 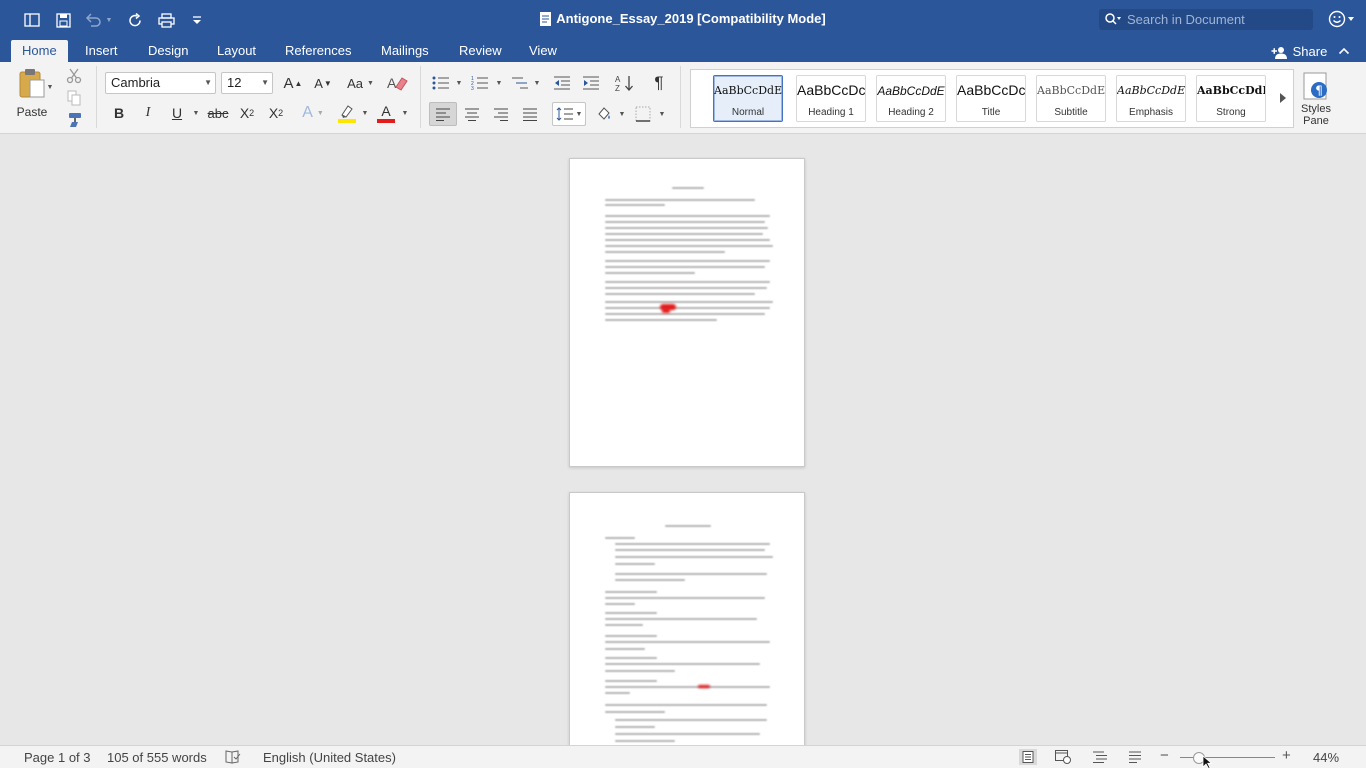 What do you see at coordinates (1206, 19) in the screenshot?
I see `search-input: Search in Document` at bounding box center [1206, 19].